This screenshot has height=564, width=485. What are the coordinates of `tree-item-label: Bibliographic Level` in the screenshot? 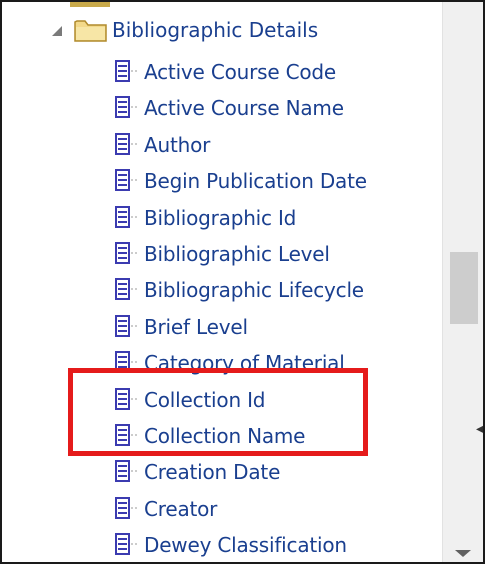 It's located at (237, 254).